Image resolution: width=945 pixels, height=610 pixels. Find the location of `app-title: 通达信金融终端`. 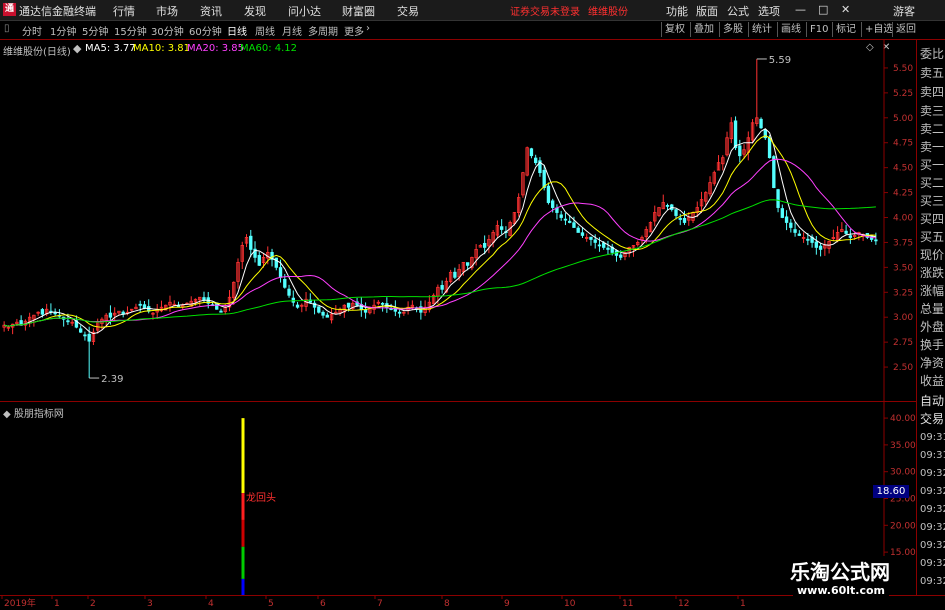

app-title: 通达信金融终端 is located at coordinates (57, 11).